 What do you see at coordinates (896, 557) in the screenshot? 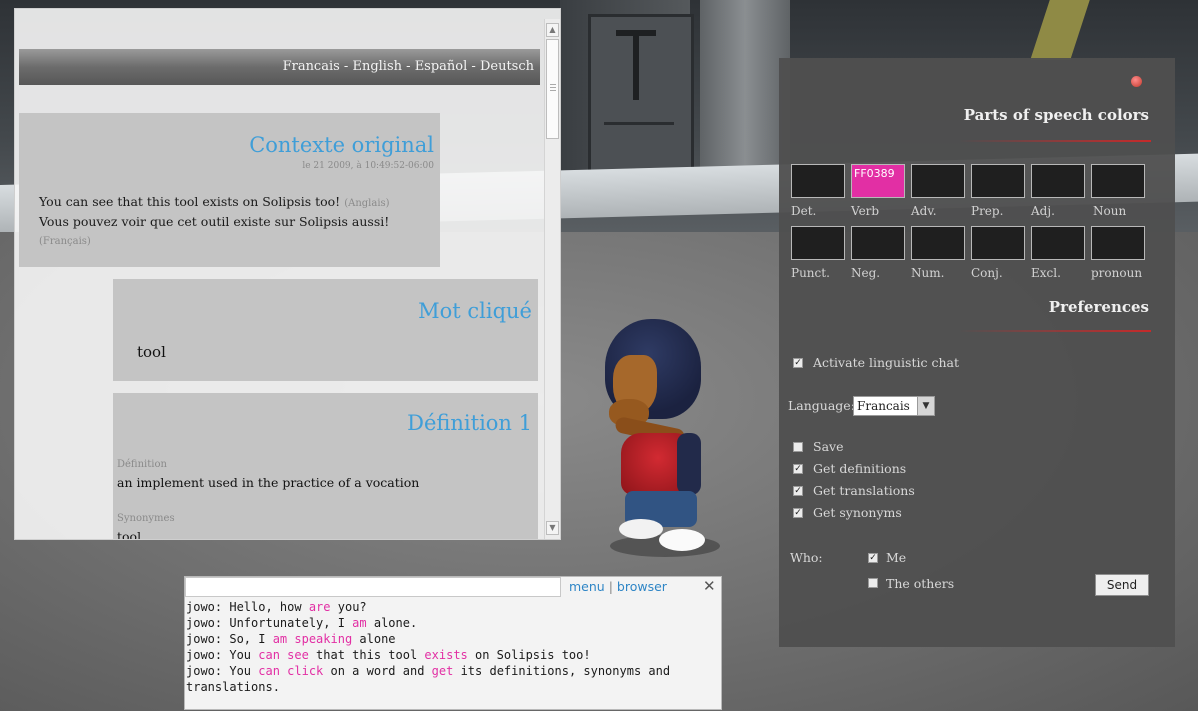
I see `who-me-label: Me` at bounding box center [896, 557].